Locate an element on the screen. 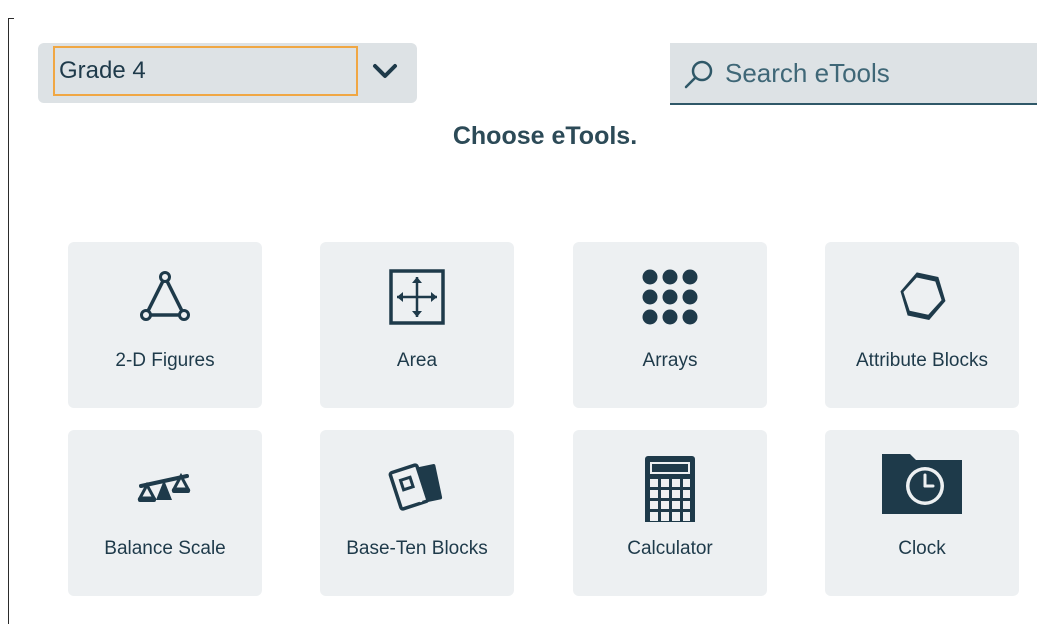 Image resolution: width=1037 pixels, height=624 pixels. search-input is located at coordinates (875, 73).